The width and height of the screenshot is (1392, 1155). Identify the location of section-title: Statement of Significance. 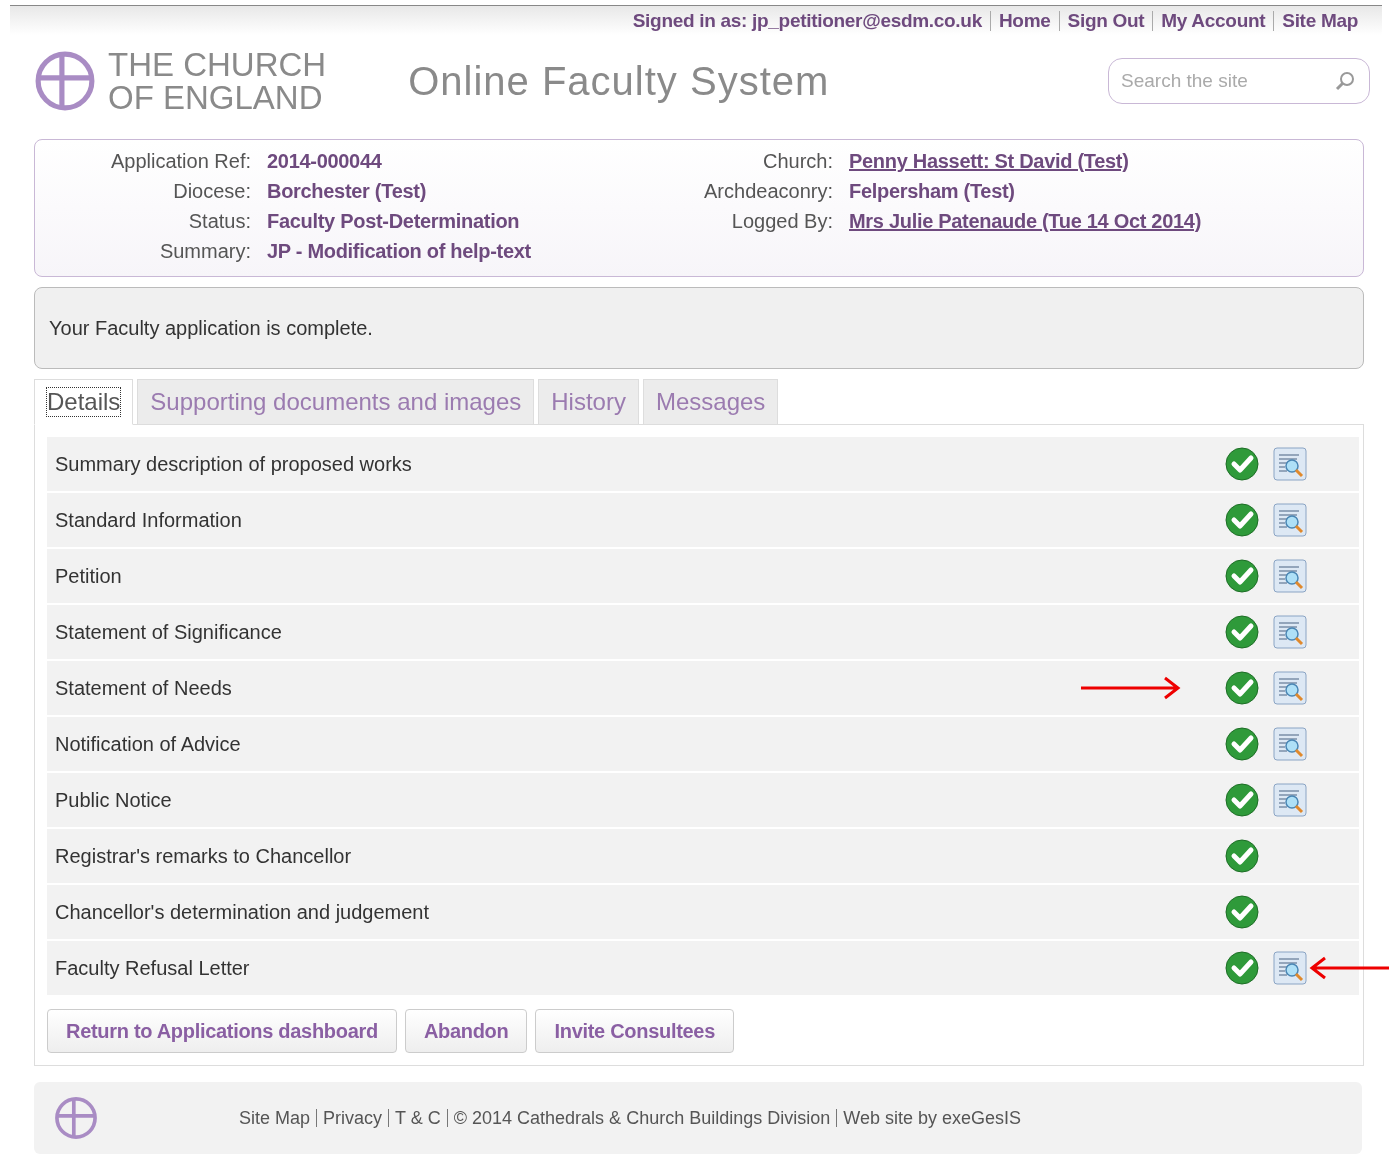
(169, 632).